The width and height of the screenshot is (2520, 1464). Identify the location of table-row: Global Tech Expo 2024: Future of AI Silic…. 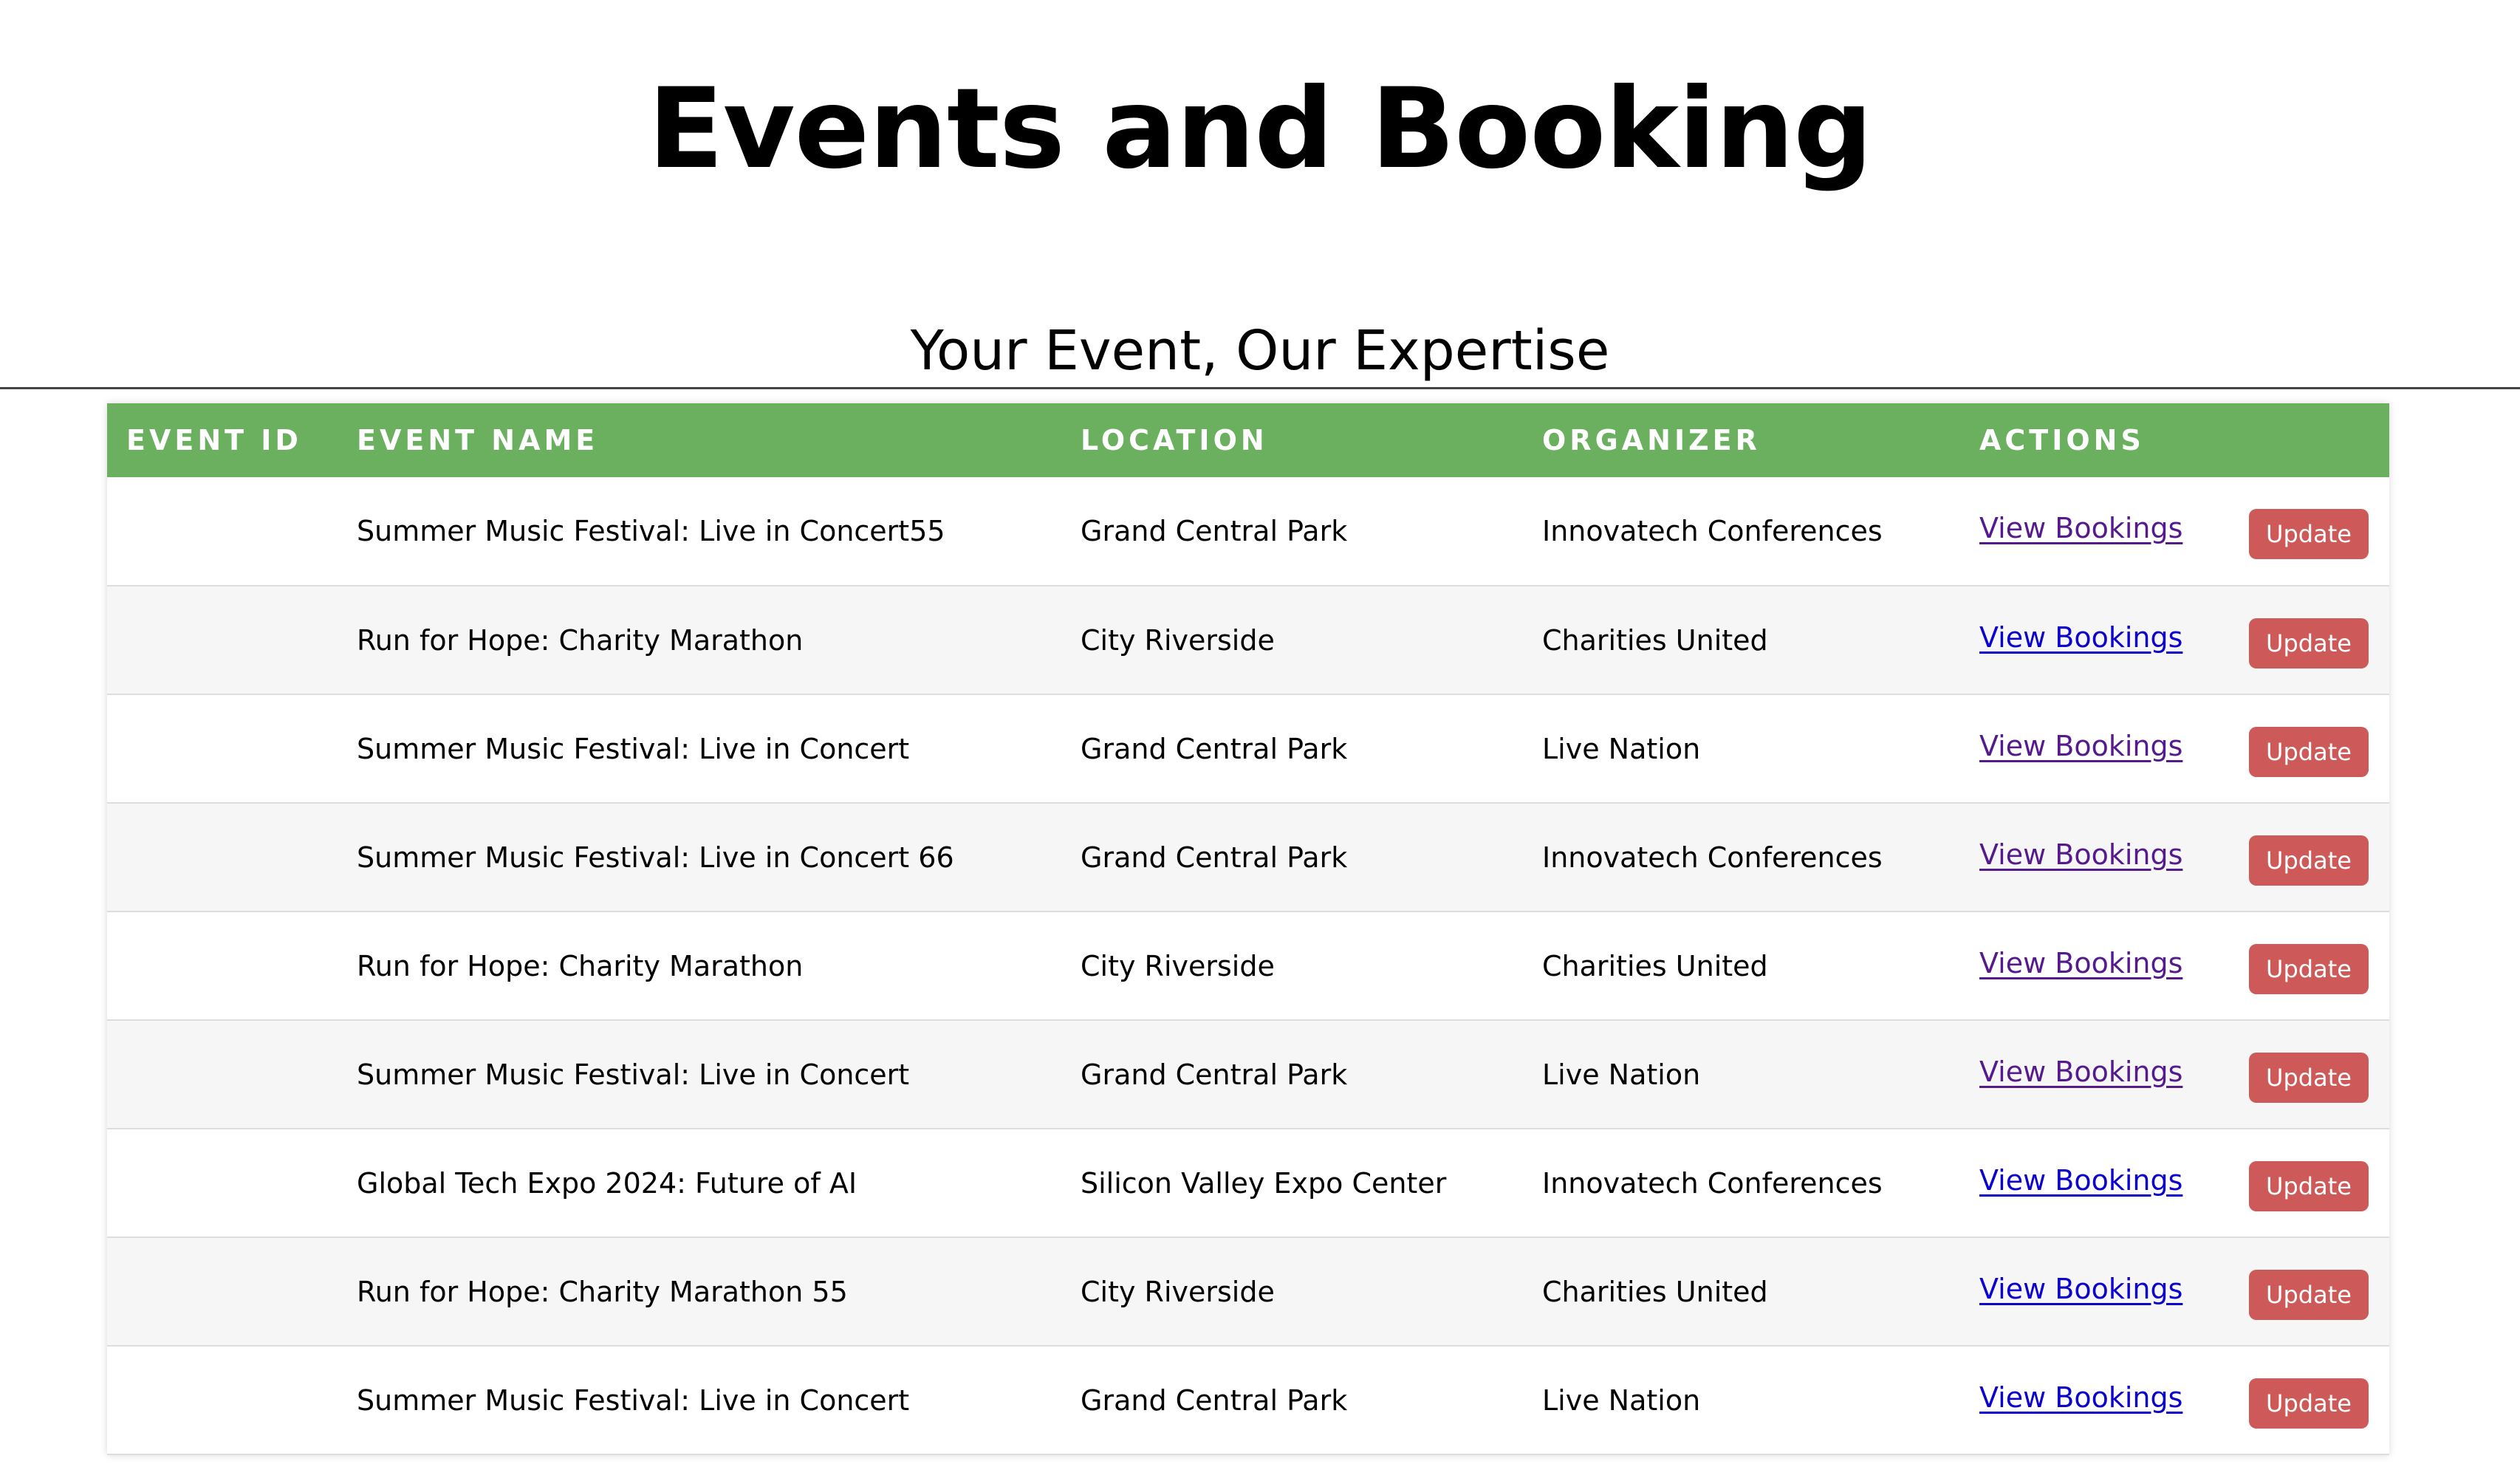
(1248, 1183).